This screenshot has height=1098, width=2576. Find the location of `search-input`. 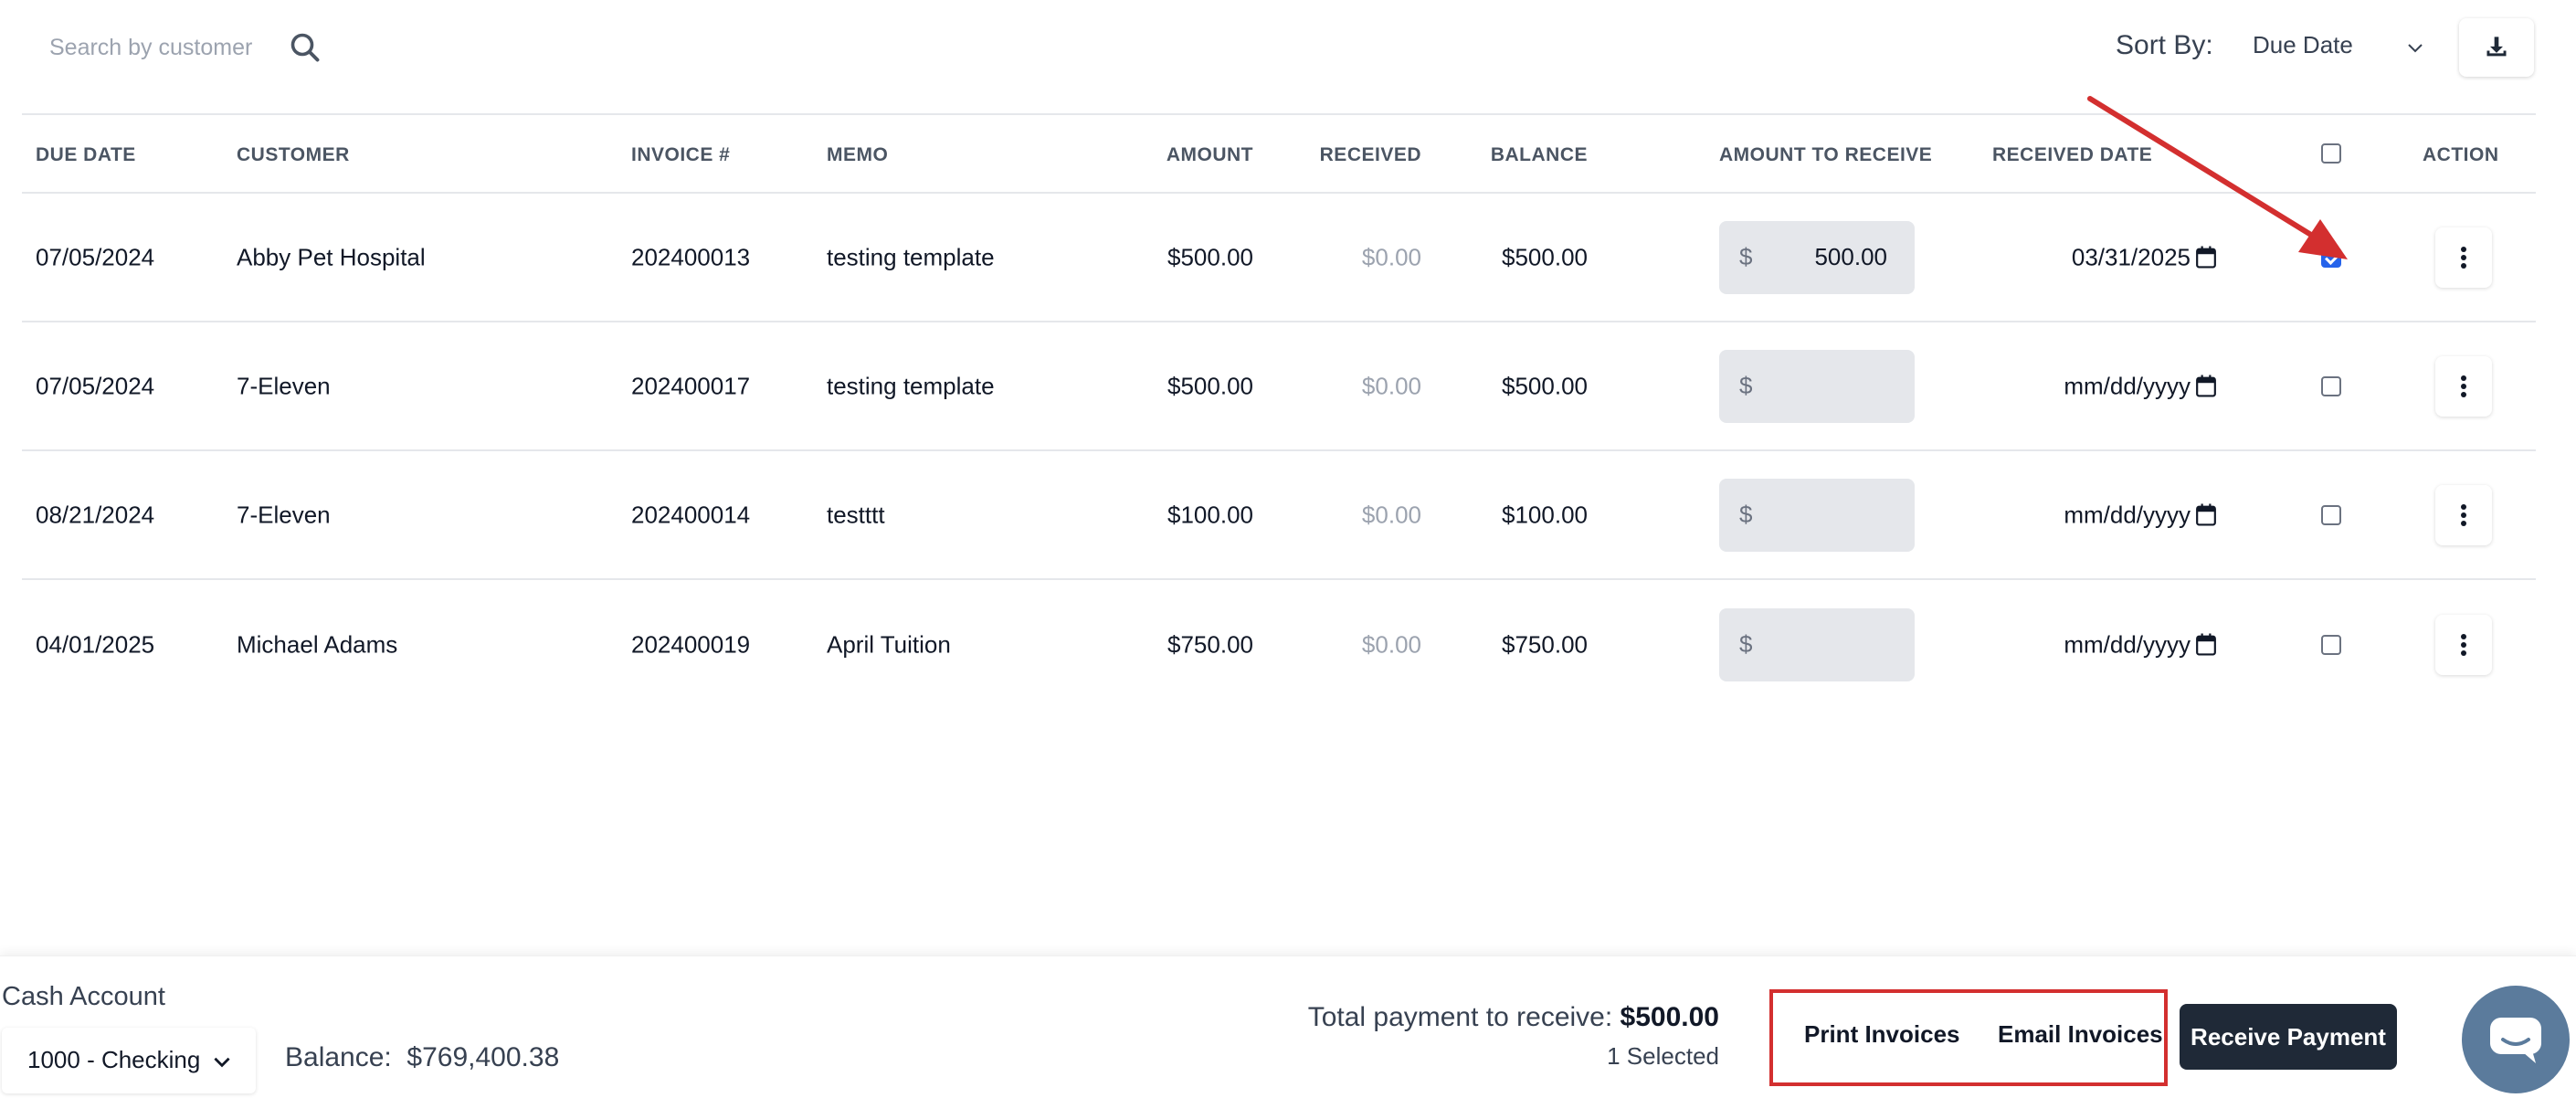

search-input is located at coordinates (151, 47).